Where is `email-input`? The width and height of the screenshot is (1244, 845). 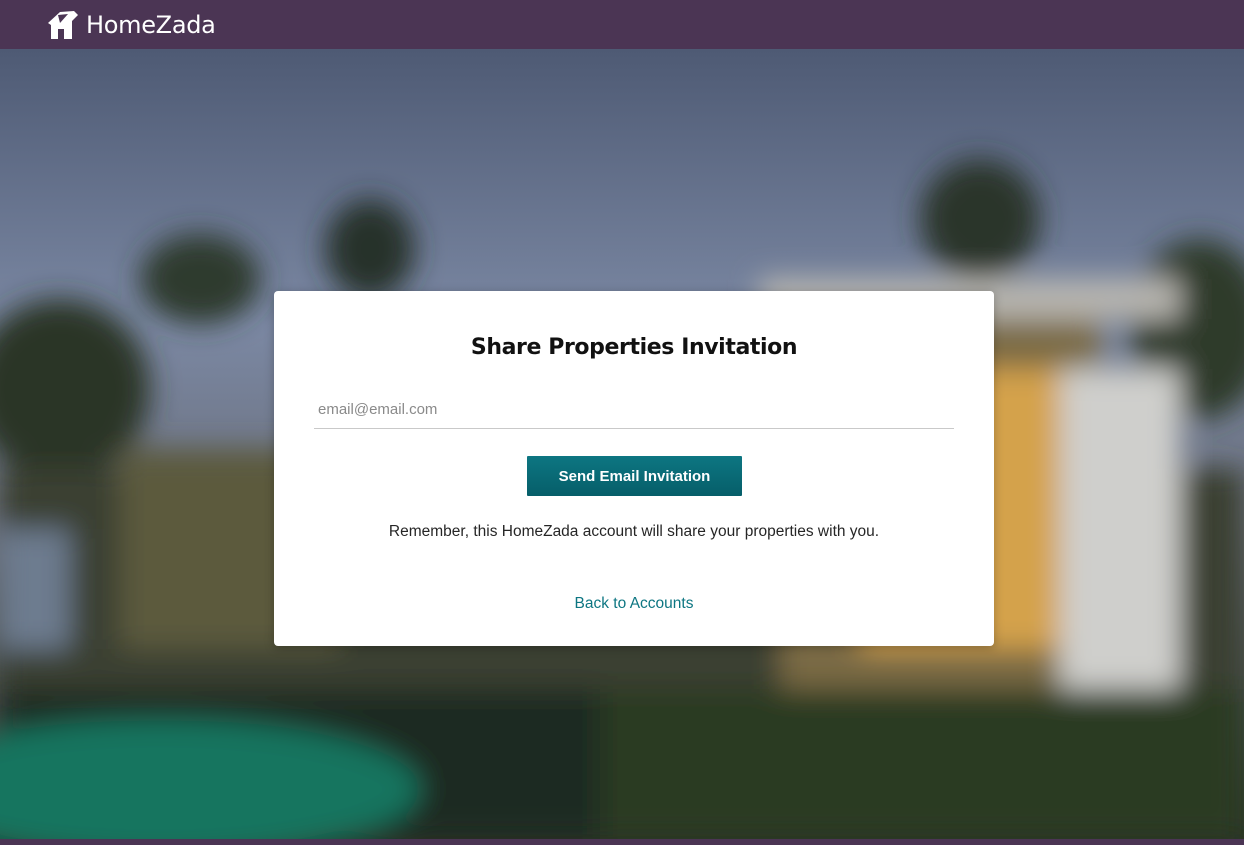 email-input is located at coordinates (634, 410).